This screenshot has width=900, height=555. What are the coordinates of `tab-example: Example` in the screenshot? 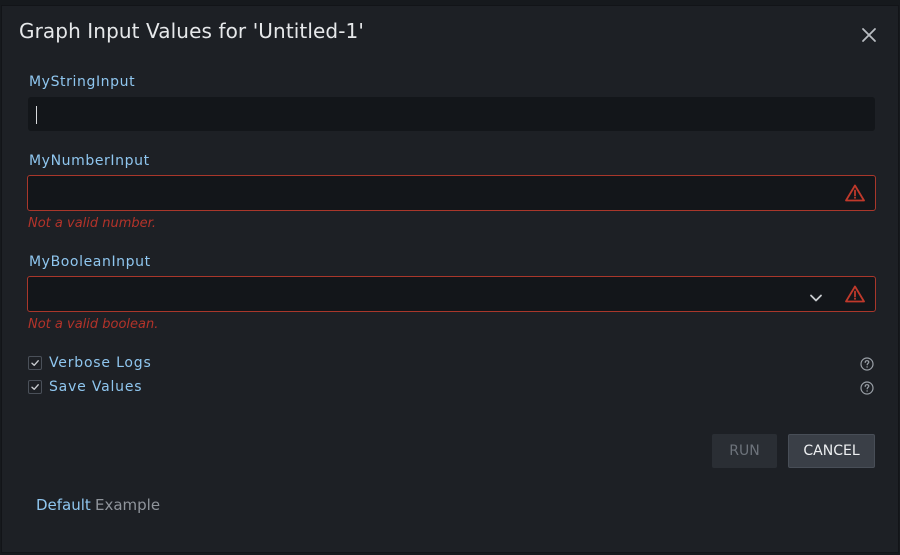 It's located at (127, 505).